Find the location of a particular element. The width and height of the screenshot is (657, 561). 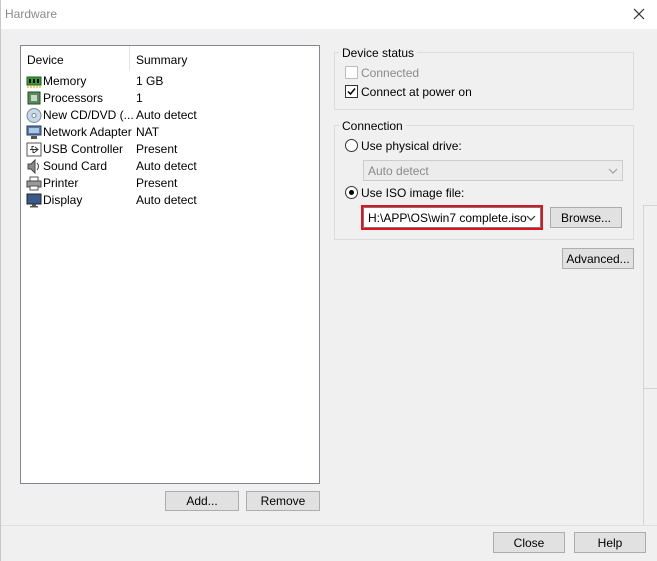

connected-checkbox is located at coordinates (351, 72).